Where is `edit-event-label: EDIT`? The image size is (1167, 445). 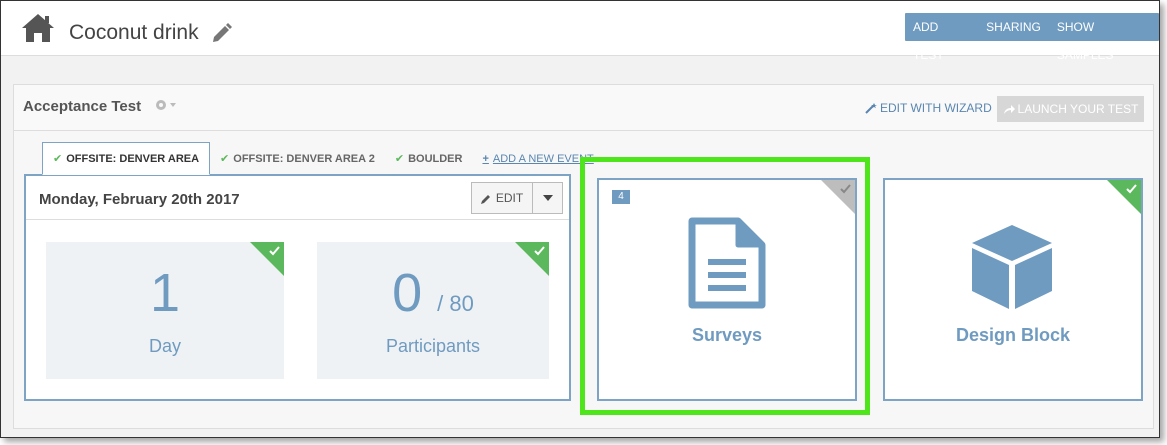
edit-event-label: EDIT is located at coordinates (509, 198).